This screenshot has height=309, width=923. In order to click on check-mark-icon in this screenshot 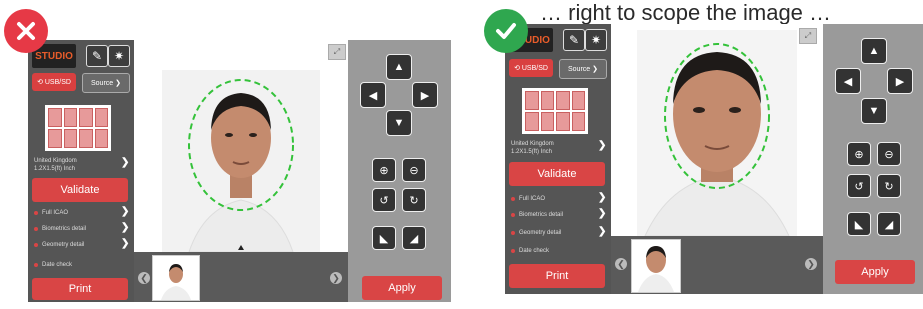, I will do `click(506, 31)`.